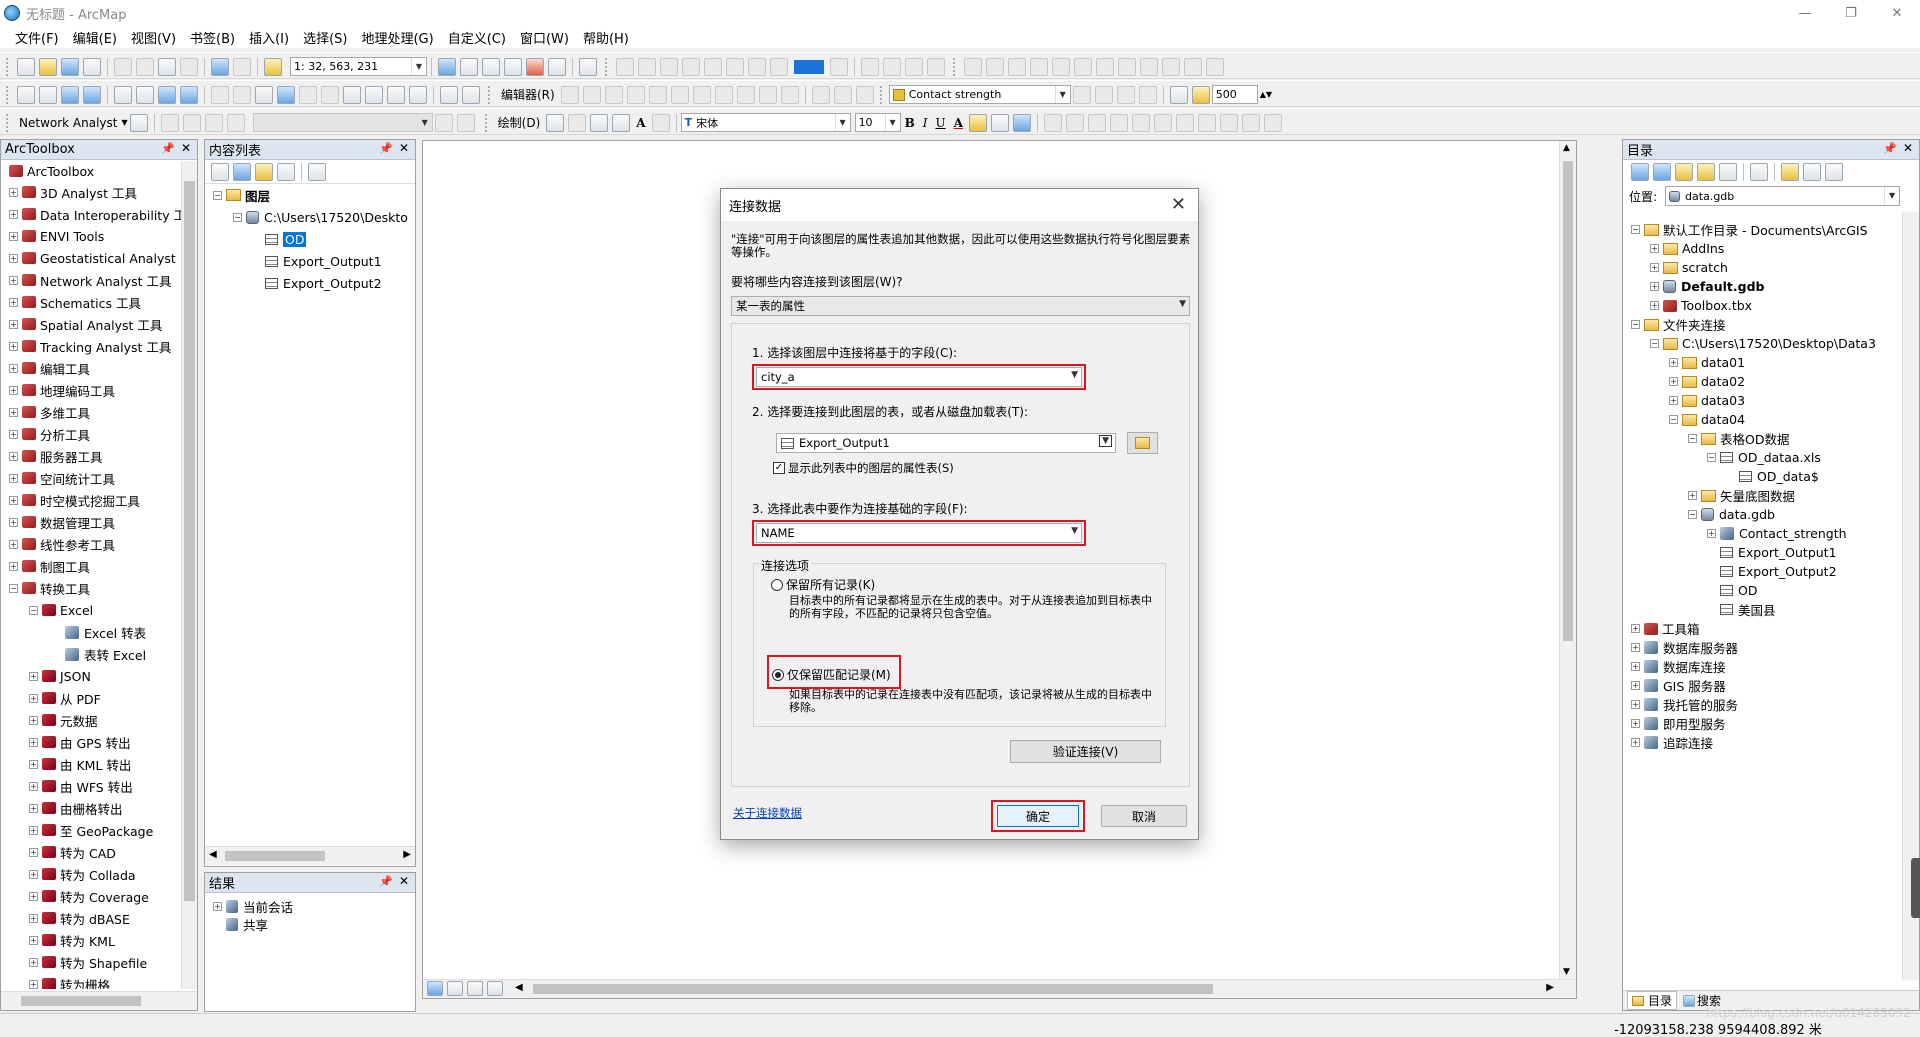 This screenshot has width=1920, height=1037. I want to click on forward-icon, so click(1662, 172).